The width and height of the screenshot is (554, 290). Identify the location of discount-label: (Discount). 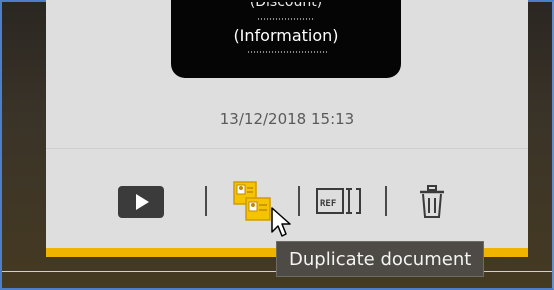
(286, 6).